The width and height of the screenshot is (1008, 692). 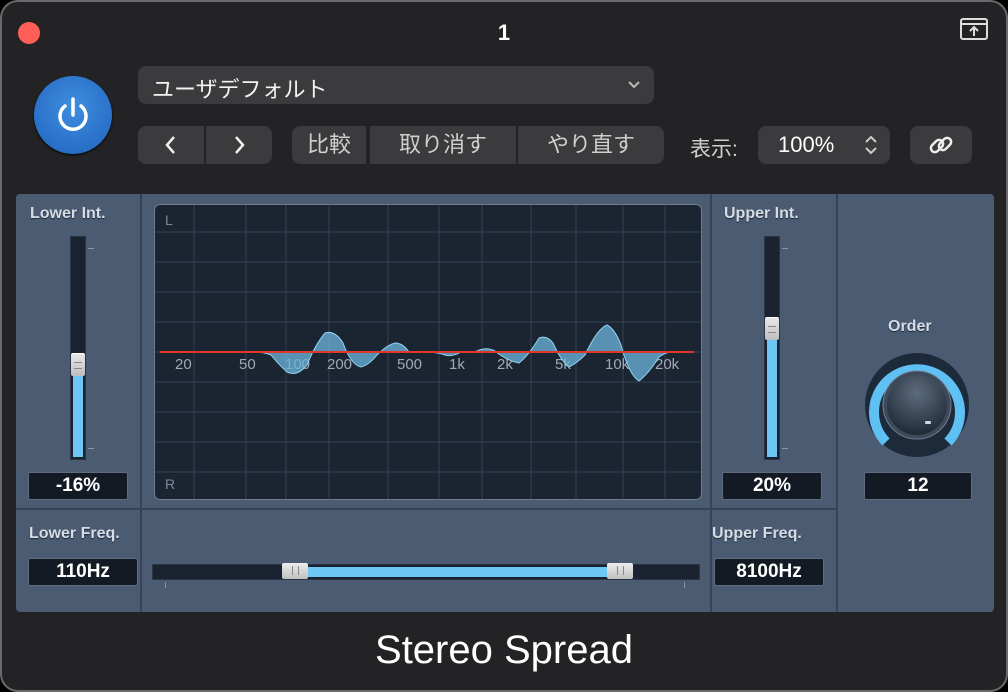 I want to click on upper-freq-label: Upper Freq., so click(x=757, y=533).